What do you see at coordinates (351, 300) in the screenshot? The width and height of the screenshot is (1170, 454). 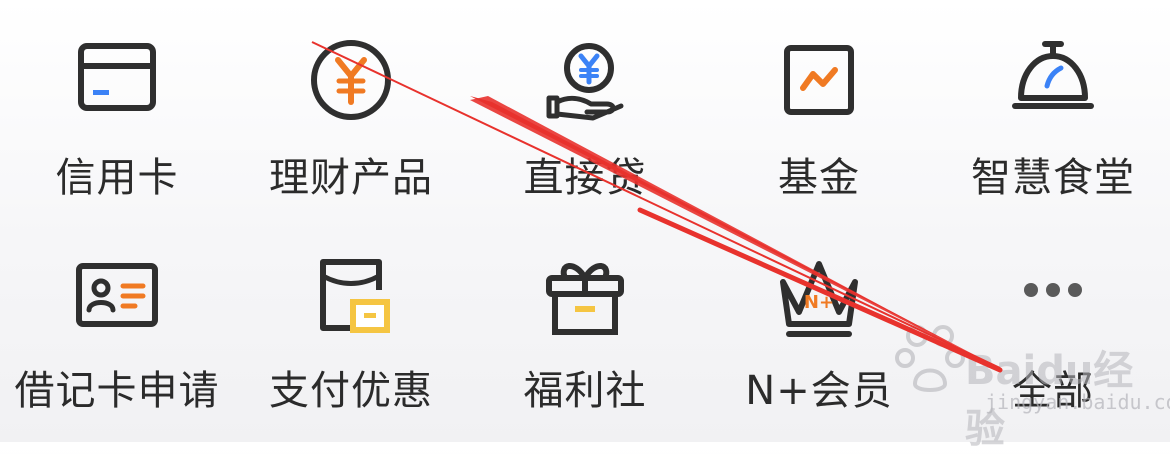 I see `payment-discount-icon` at bounding box center [351, 300].